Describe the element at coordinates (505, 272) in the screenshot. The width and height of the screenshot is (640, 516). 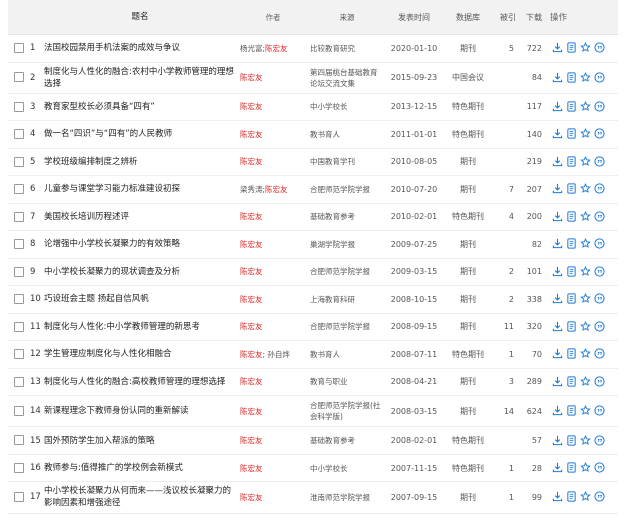
I see `cited-count: 2` at that location.